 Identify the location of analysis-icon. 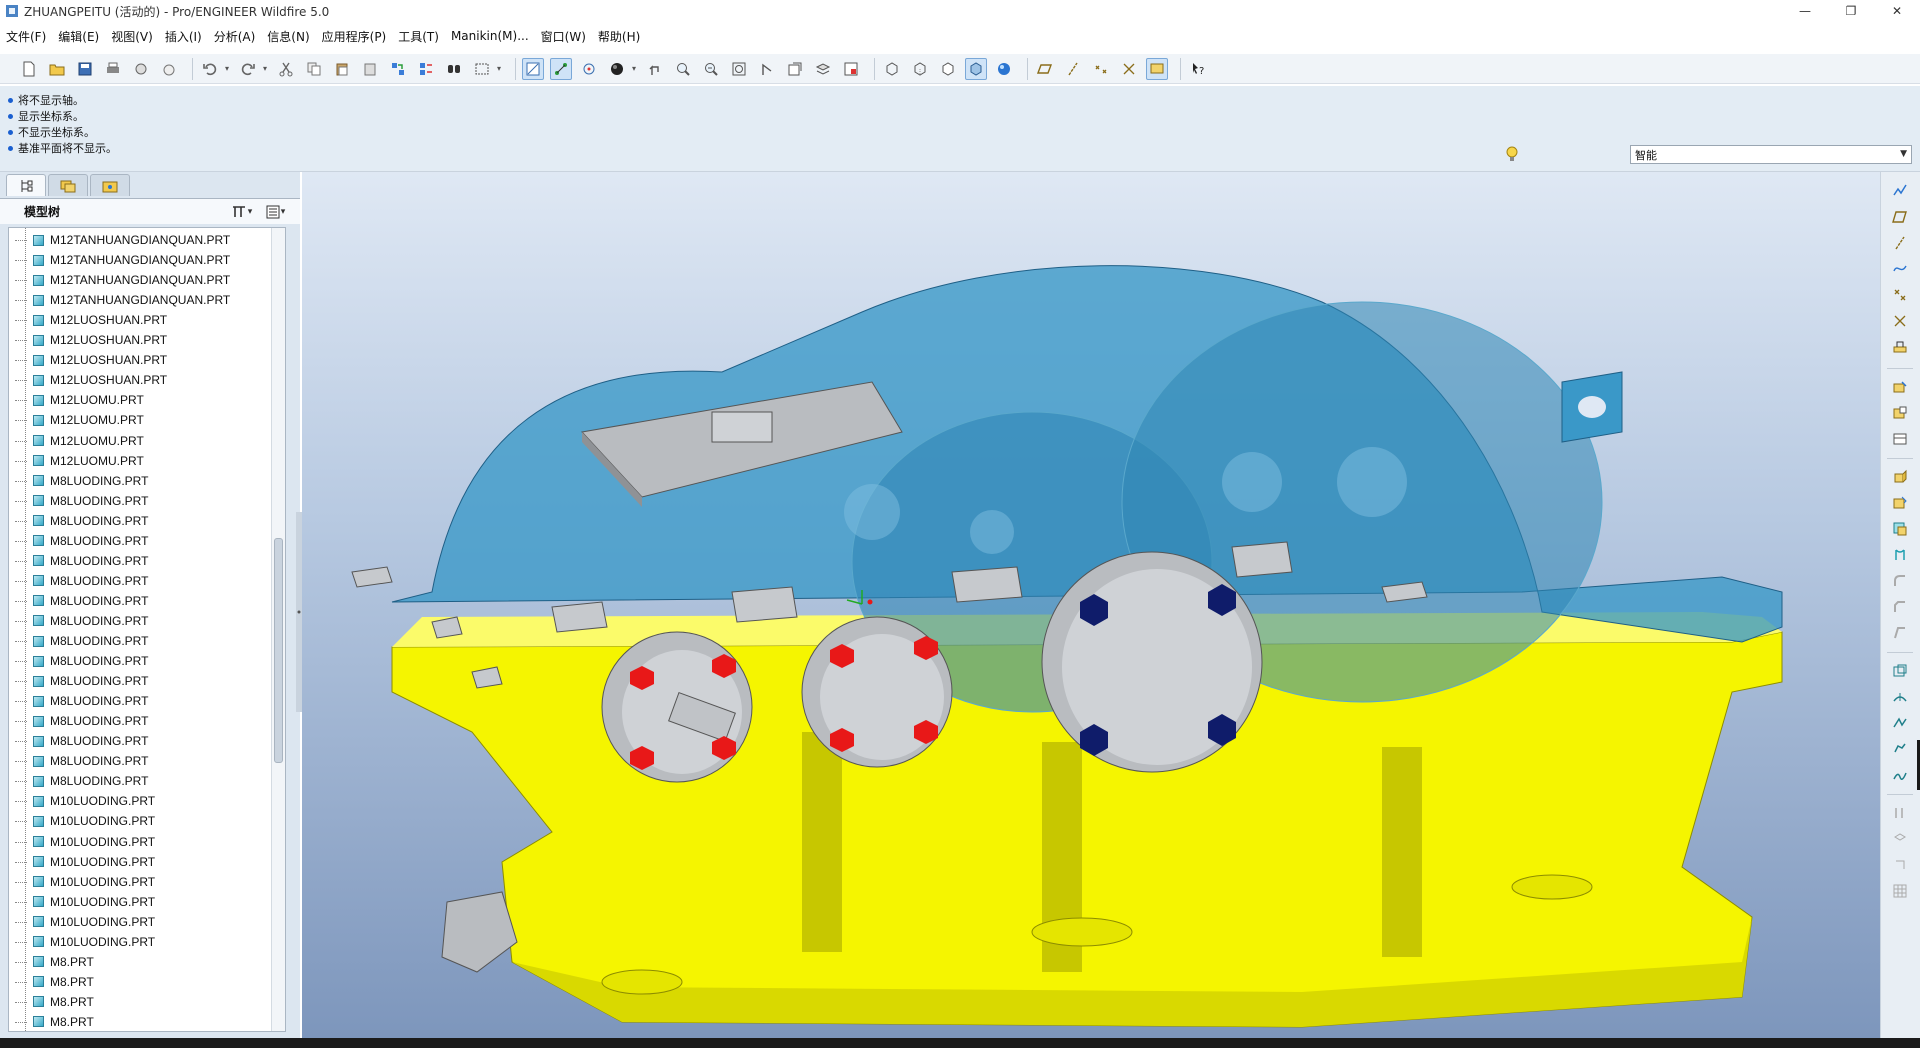
(1900, 347).